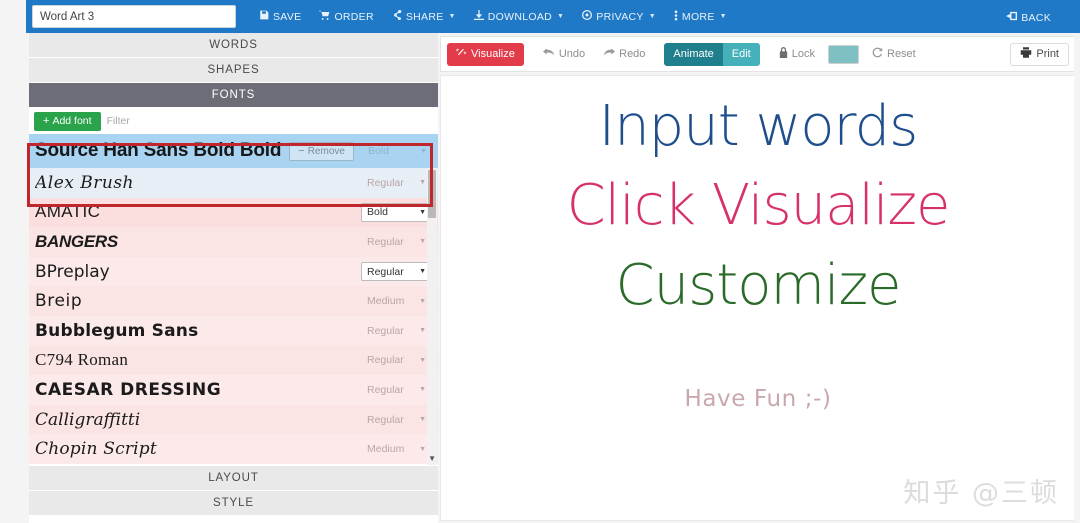 The width and height of the screenshot is (1080, 523). What do you see at coordinates (233, 242) in the screenshot?
I see `font-list-item: BANGERS Regular ▼` at bounding box center [233, 242].